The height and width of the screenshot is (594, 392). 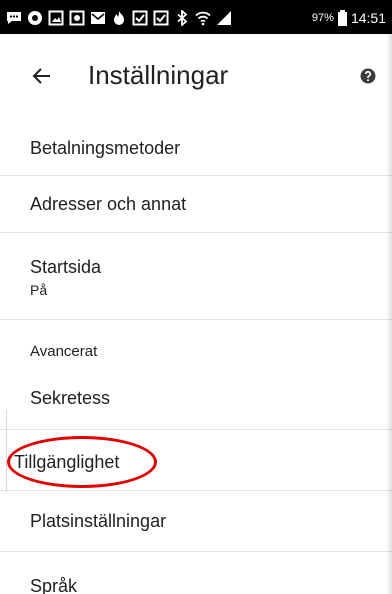 I want to click on help-button, so click(x=368, y=76).